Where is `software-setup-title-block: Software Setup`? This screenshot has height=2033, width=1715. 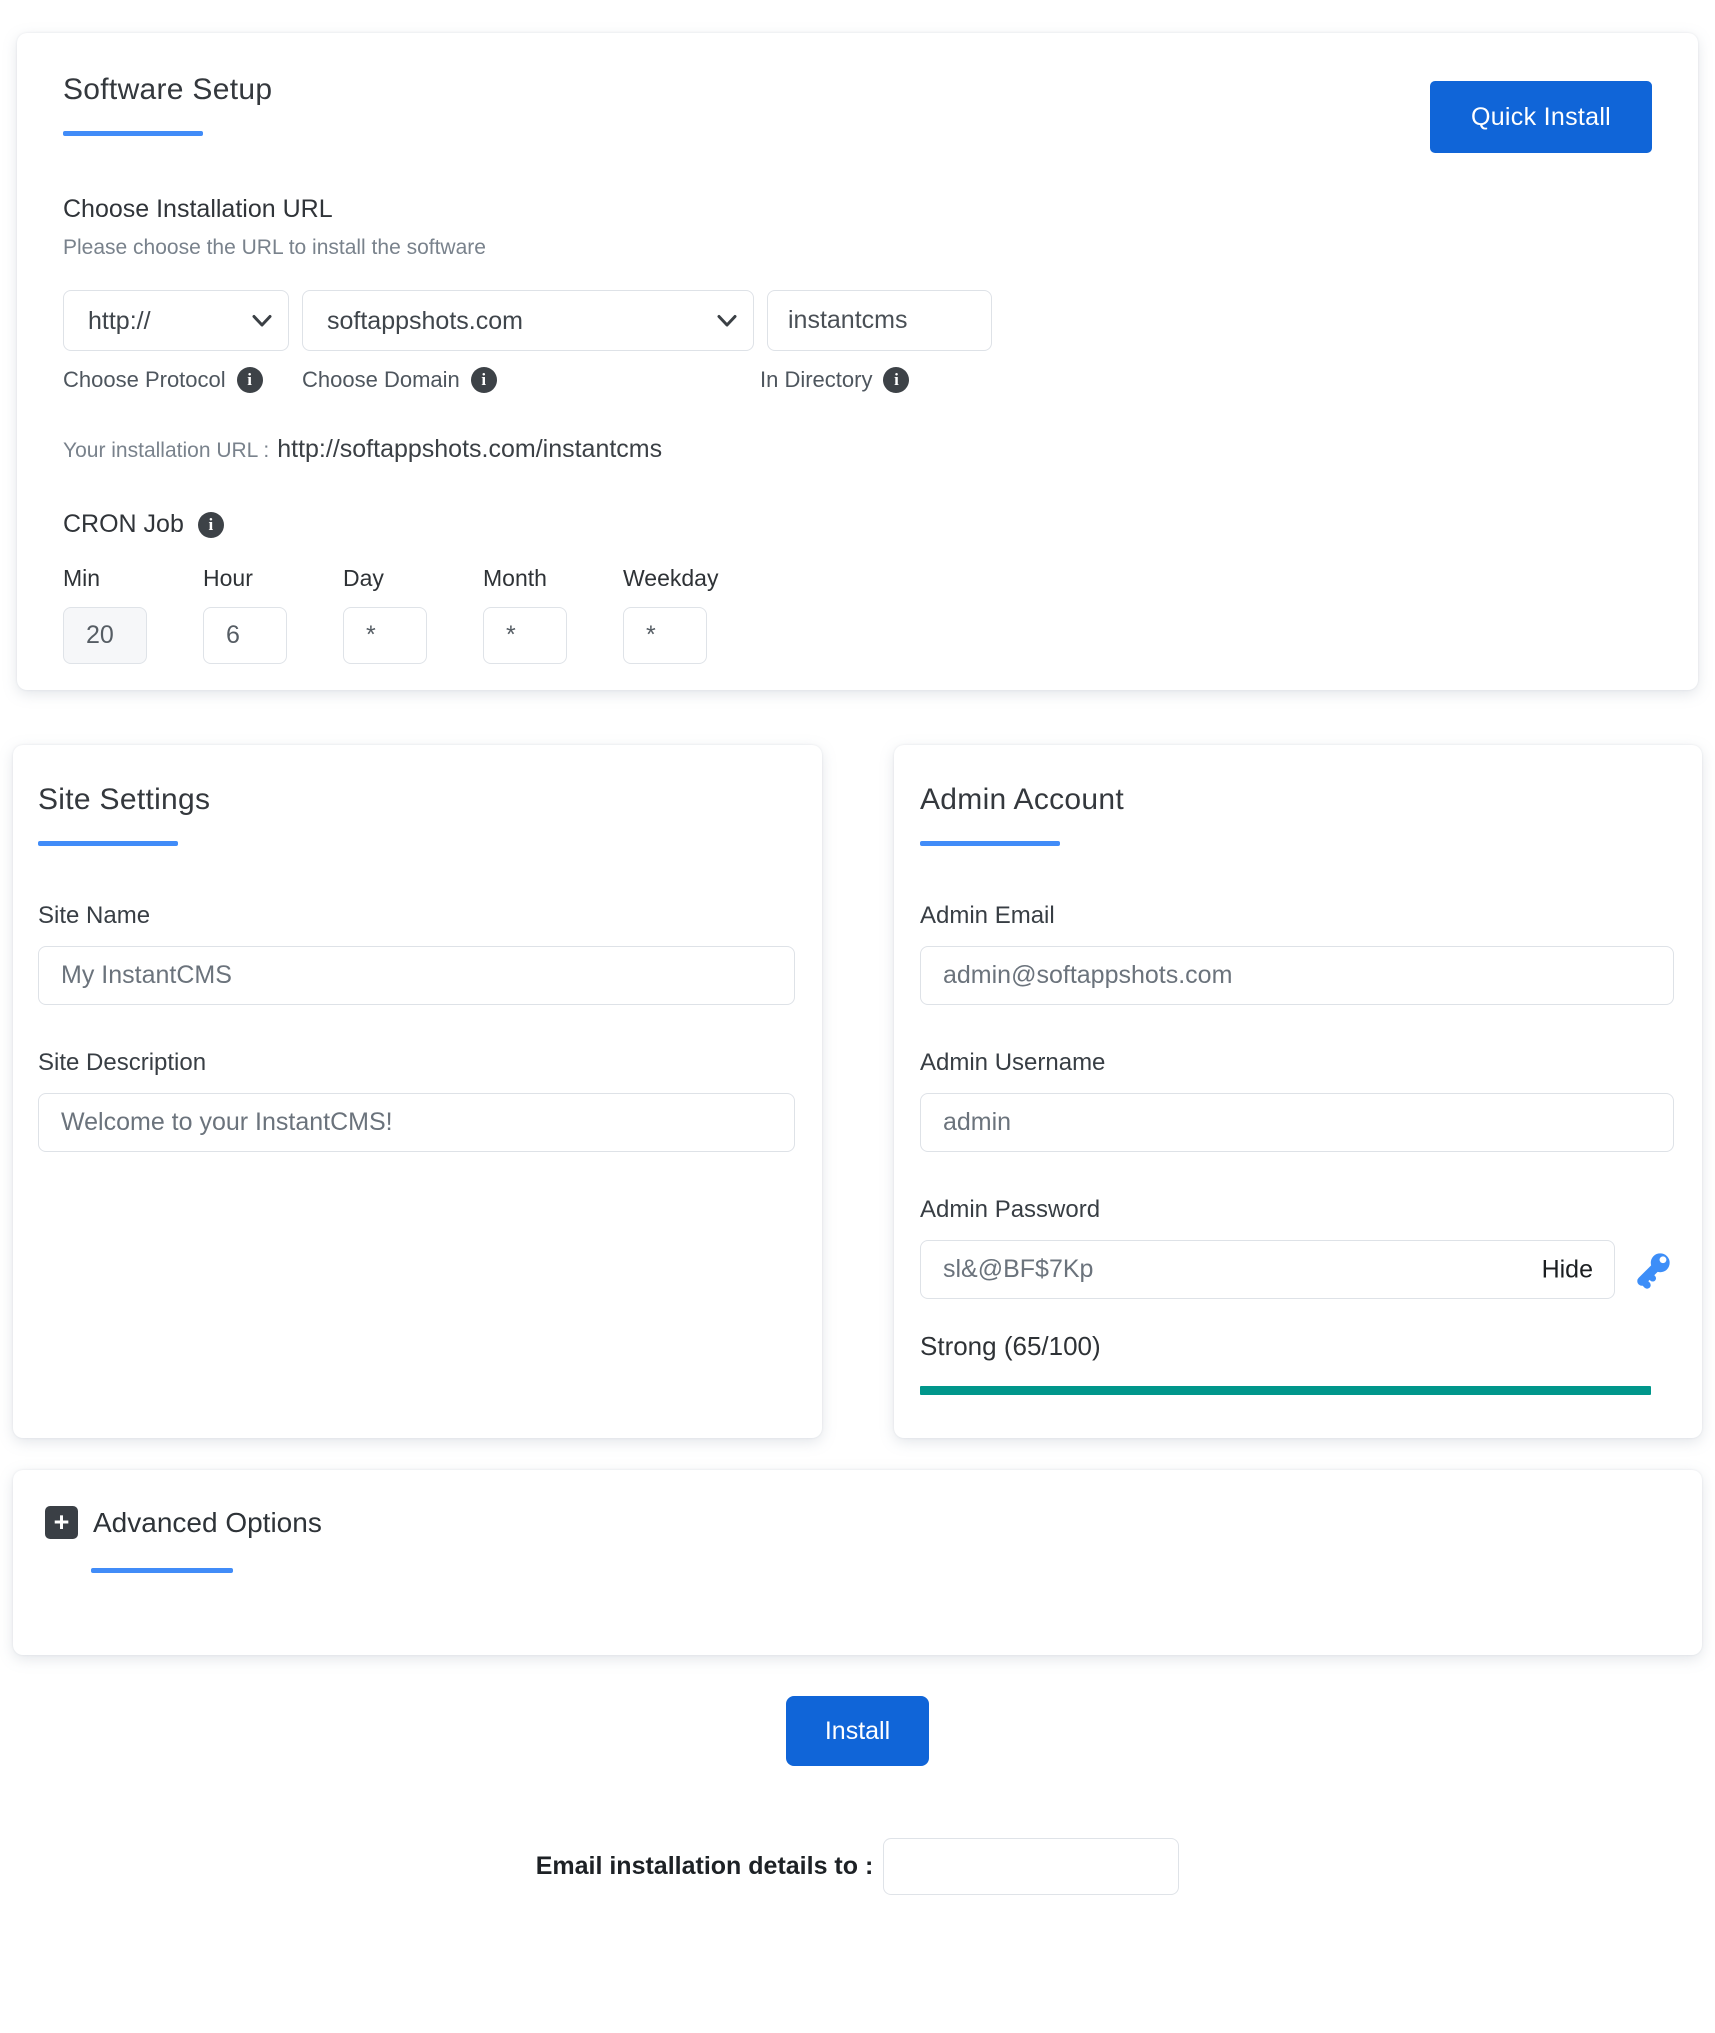
software-setup-title-block: Software Setup is located at coordinates (167, 104).